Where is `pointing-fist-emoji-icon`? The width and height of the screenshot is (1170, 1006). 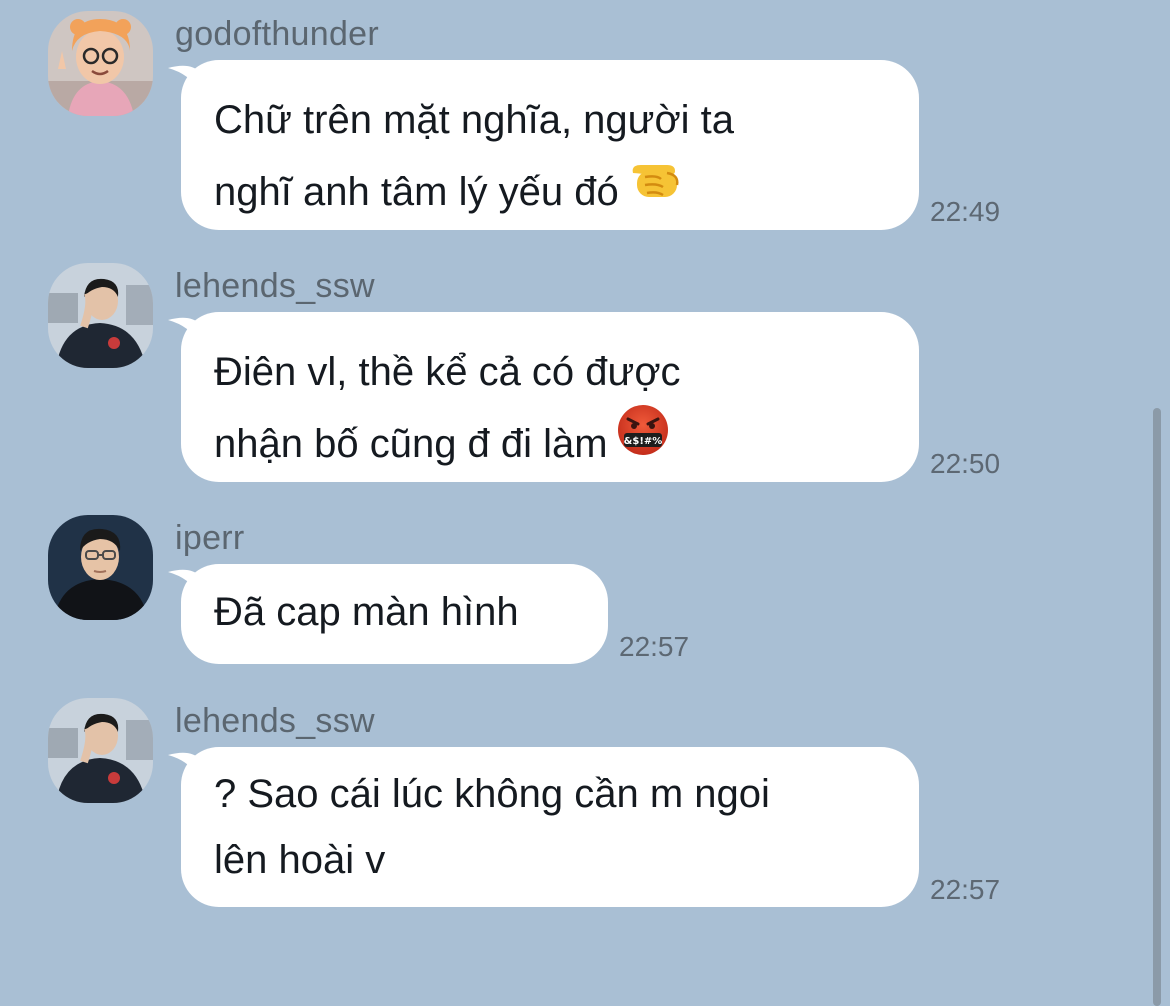 pointing-fist-emoji-icon is located at coordinates (655, 189).